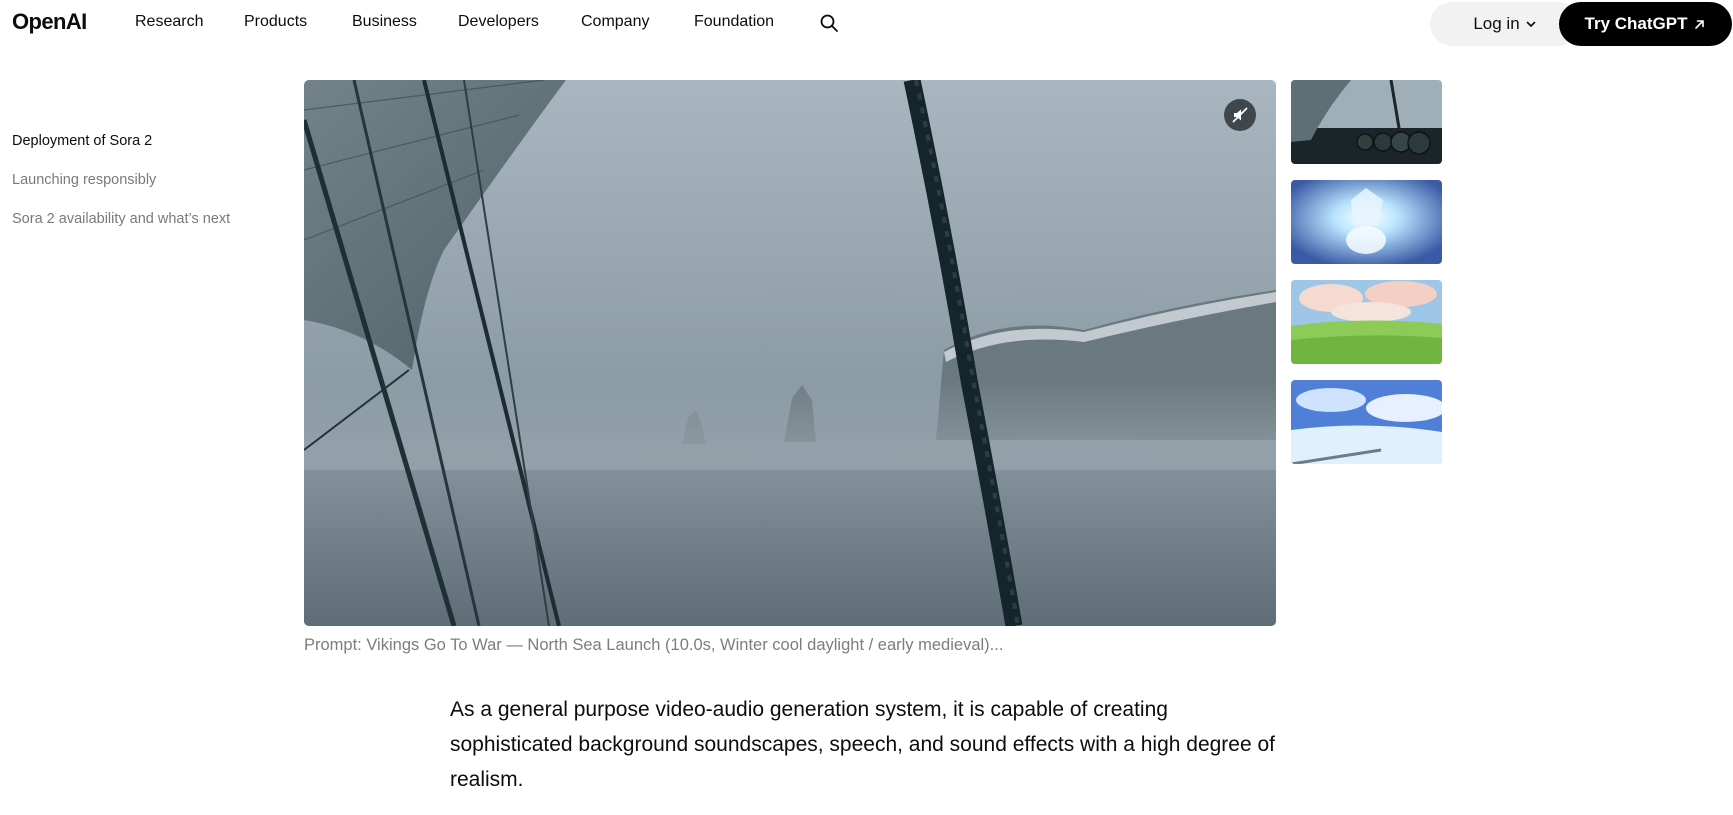 The height and width of the screenshot is (815, 1733). Describe the element at coordinates (275, 22) in the screenshot. I see `nav-products: Products` at that location.